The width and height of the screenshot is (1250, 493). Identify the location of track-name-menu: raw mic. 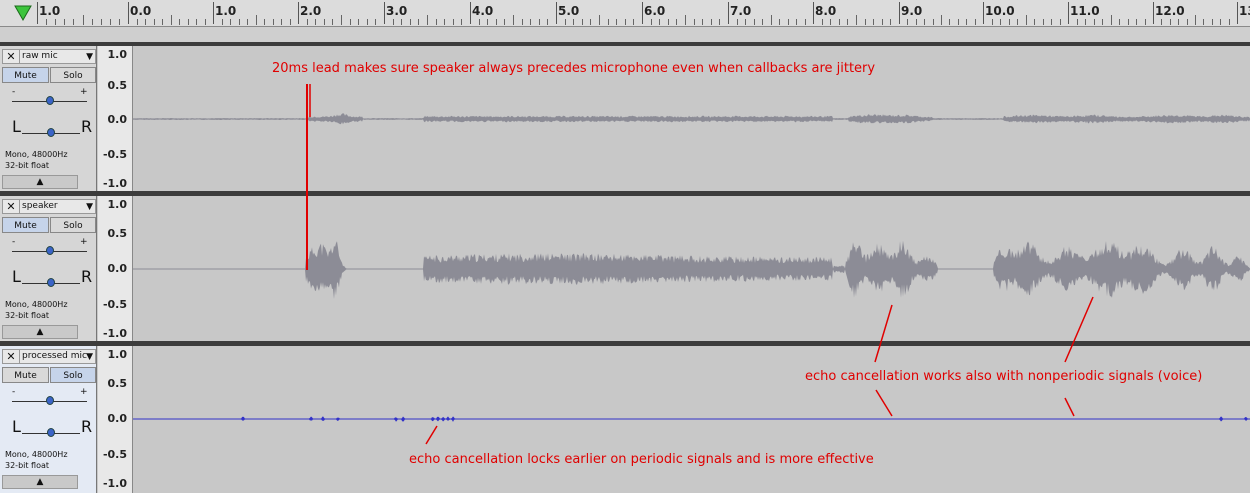
(40, 56).